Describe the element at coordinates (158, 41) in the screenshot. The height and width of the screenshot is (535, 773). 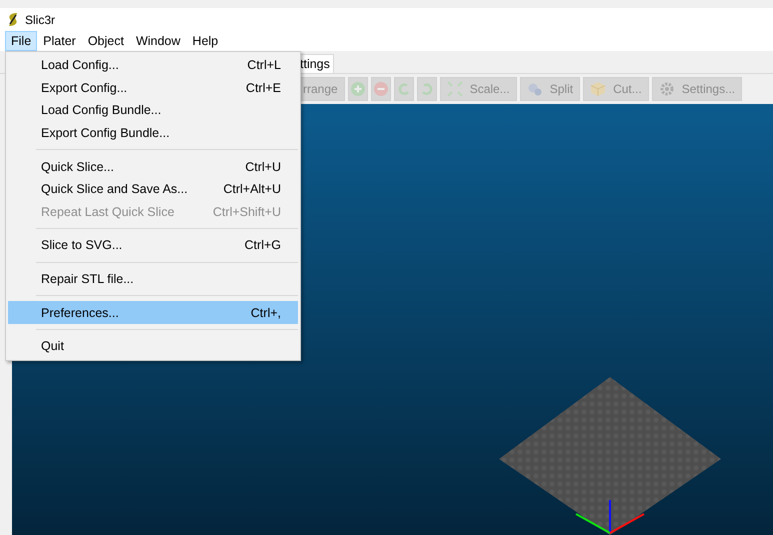
I see `menu-bar-item: Window` at that location.